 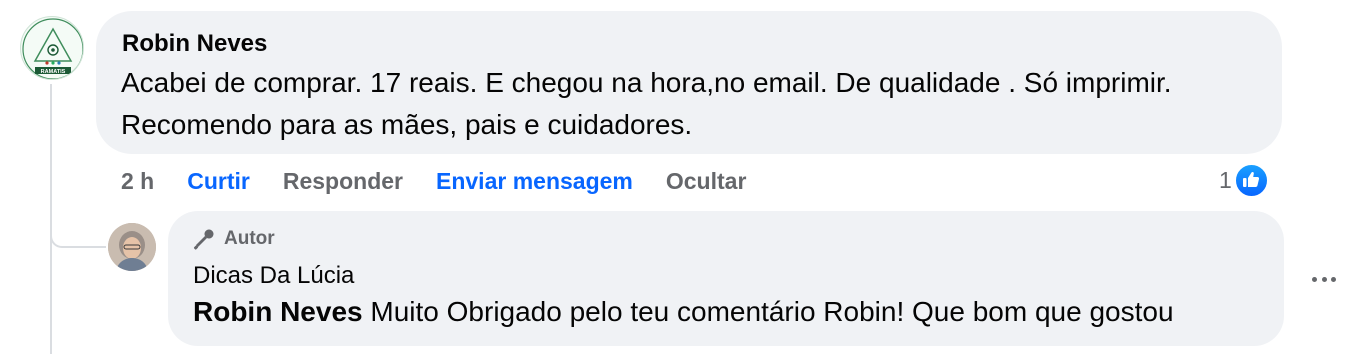 What do you see at coordinates (78, 224) in the screenshot?
I see `reply-connector` at bounding box center [78, 224].